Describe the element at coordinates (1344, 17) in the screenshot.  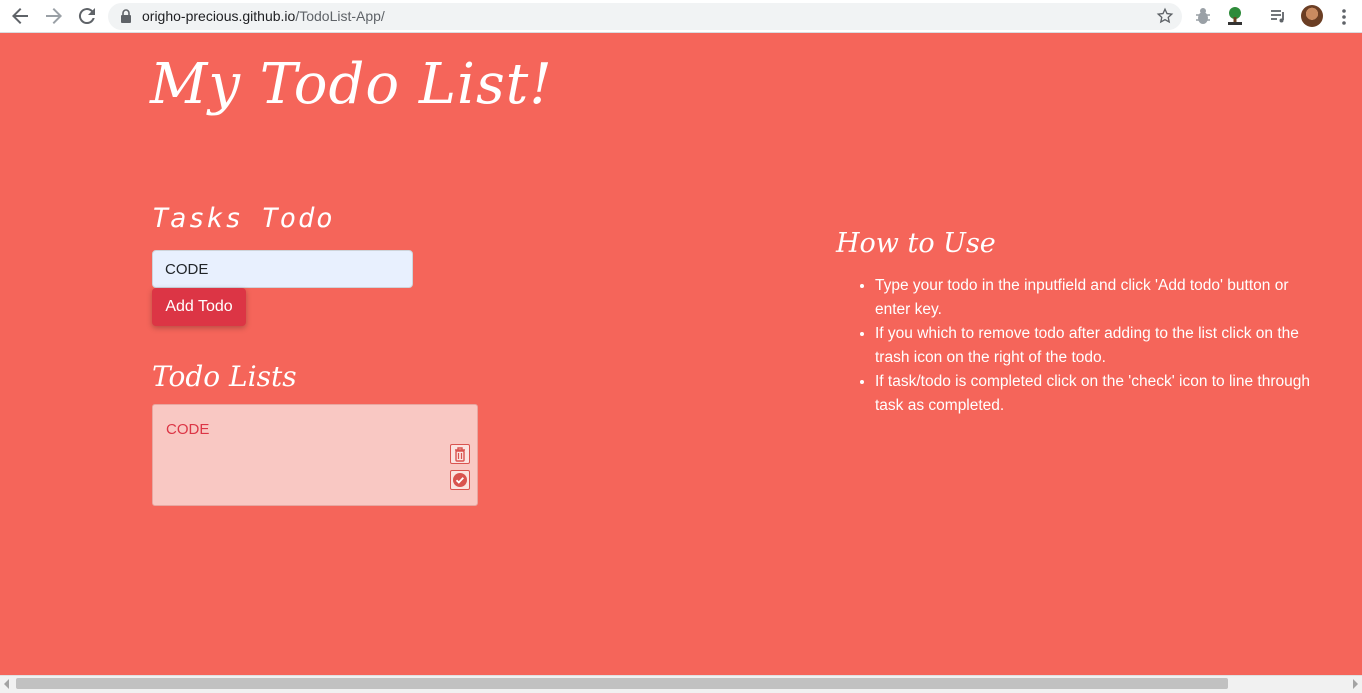
I see `more-menu-icon` at that location.